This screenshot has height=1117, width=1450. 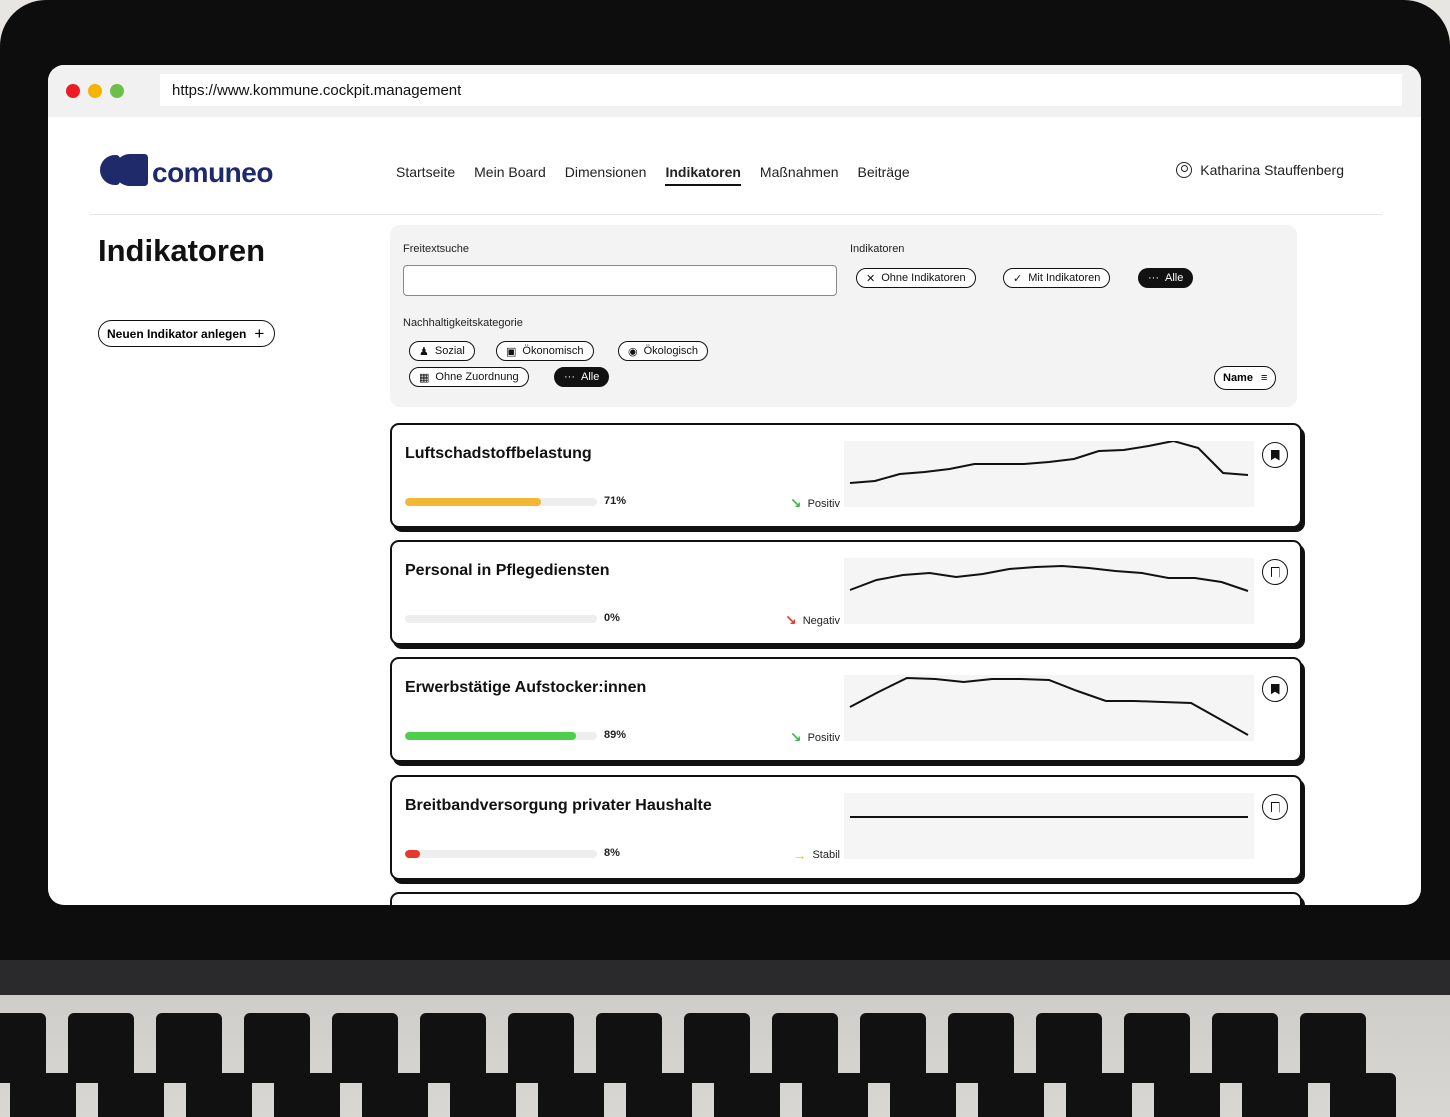 I want to click on chip-label: Ökonomisch, so click(x=553, y=351).